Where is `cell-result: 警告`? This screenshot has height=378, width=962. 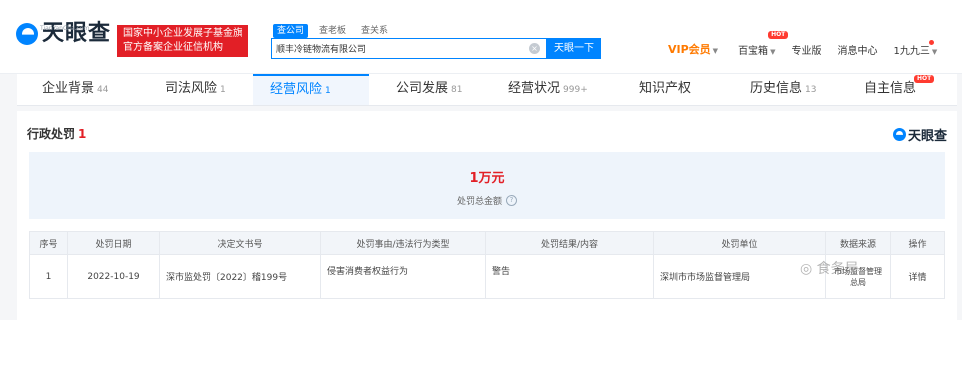
cell-result: 警告 is located at coordinates (569, 276).